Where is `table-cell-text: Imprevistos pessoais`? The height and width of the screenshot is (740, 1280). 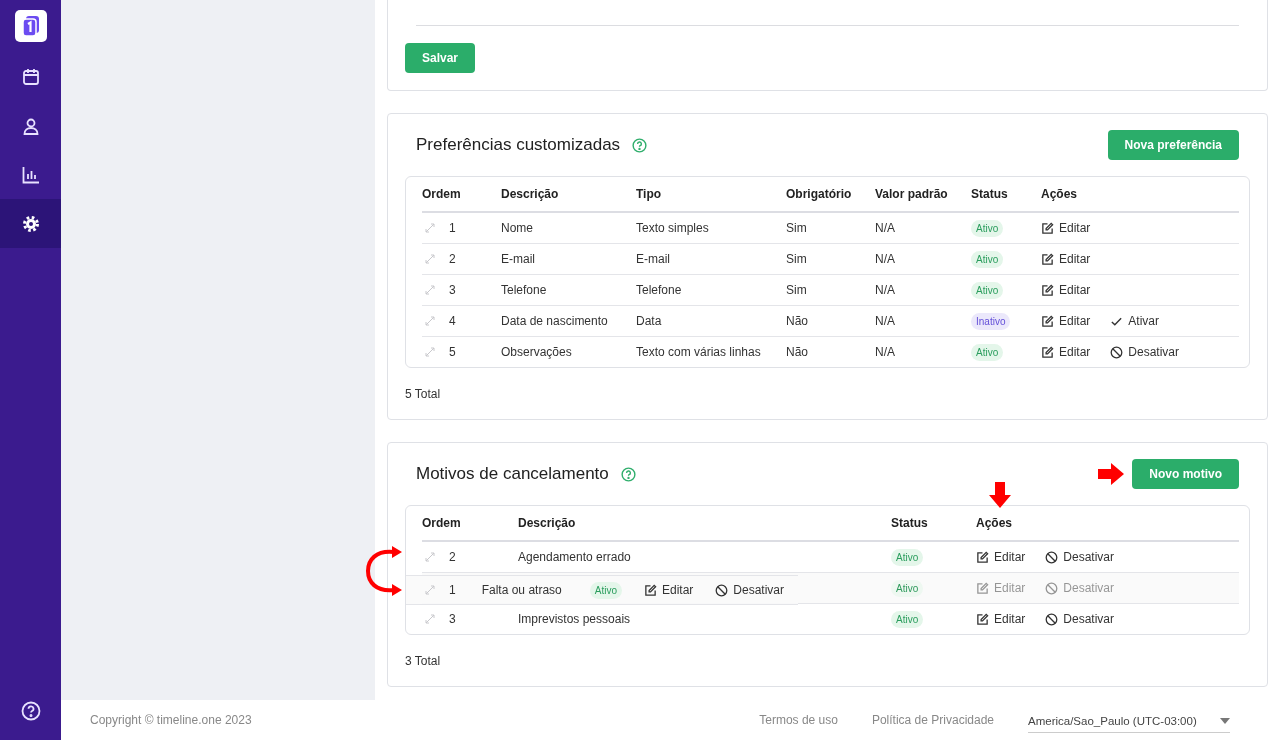 table-cell-text: Imprevistos pessoais is located at coordinates (575, 619).